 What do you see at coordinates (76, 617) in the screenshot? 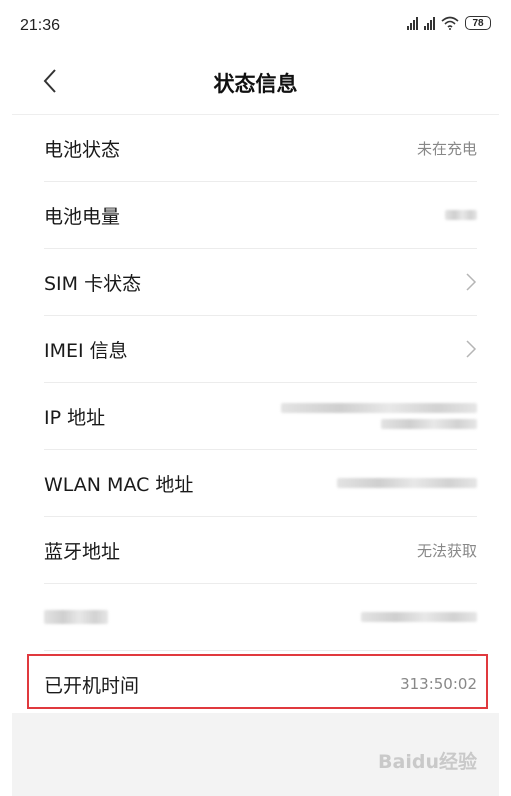
I see `redacted-label` at bounding box center [76, 617].